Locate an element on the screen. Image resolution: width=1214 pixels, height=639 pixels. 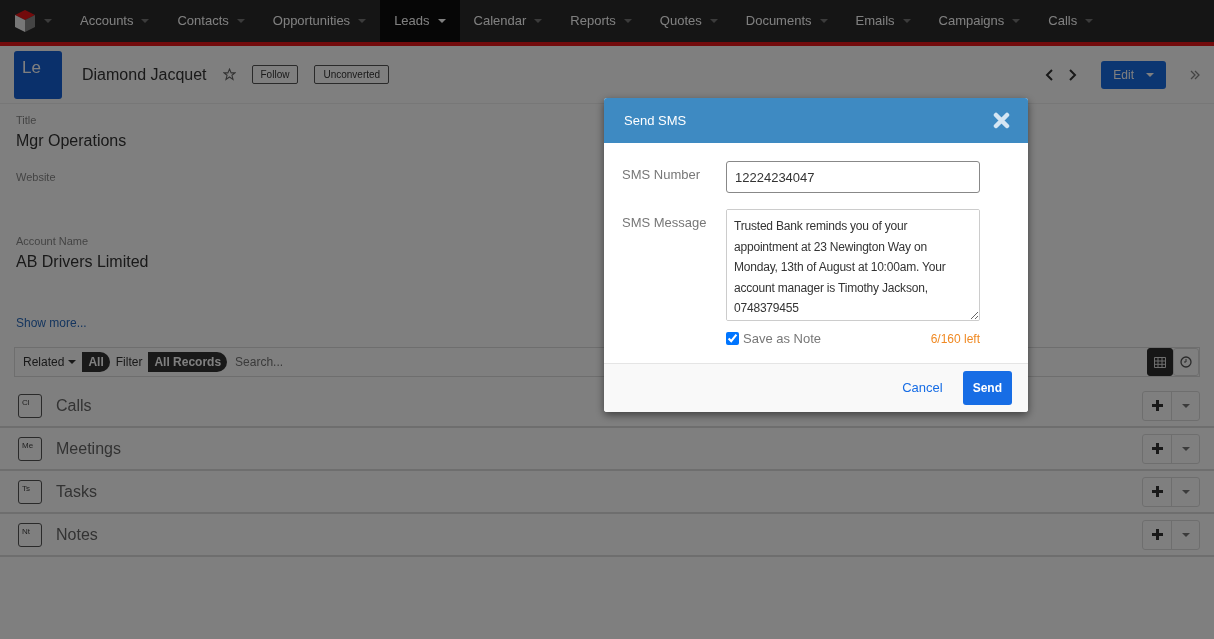
field-label: SMS Message is located at coordinates (665, 223).